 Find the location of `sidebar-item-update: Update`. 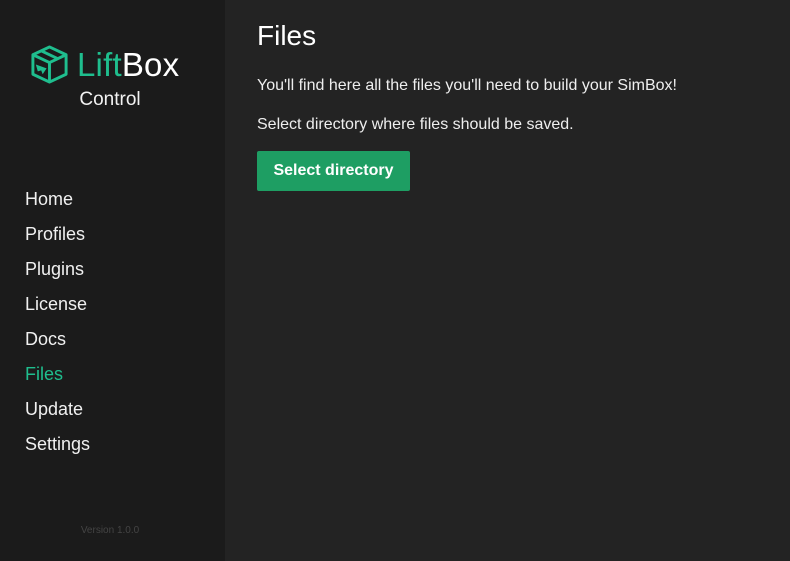

sidebar-item-update: Update is located at coordinates (57, 412).